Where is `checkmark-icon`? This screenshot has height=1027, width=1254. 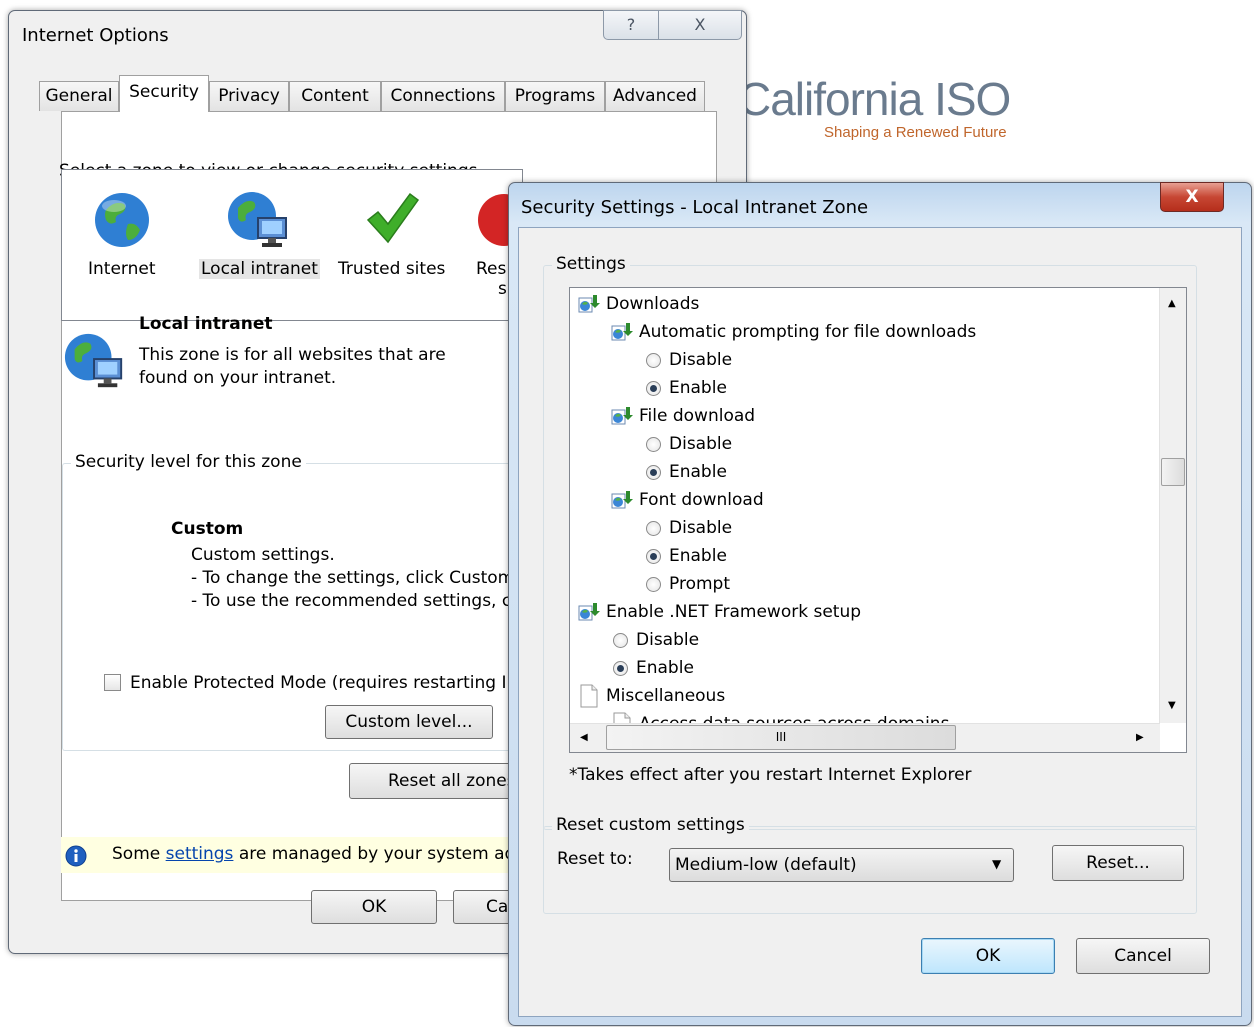 checkmark-icon is located at coordinates (392, 218).